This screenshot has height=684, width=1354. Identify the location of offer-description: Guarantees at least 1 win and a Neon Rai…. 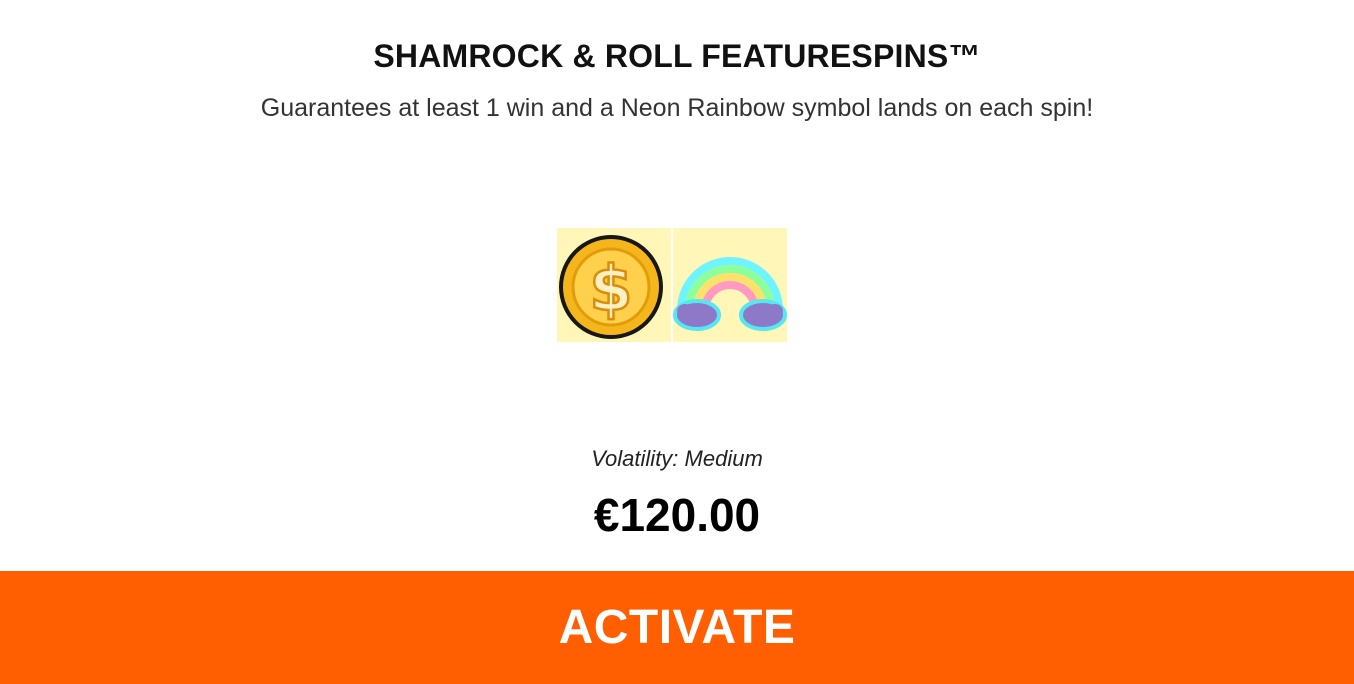
(677, 108).